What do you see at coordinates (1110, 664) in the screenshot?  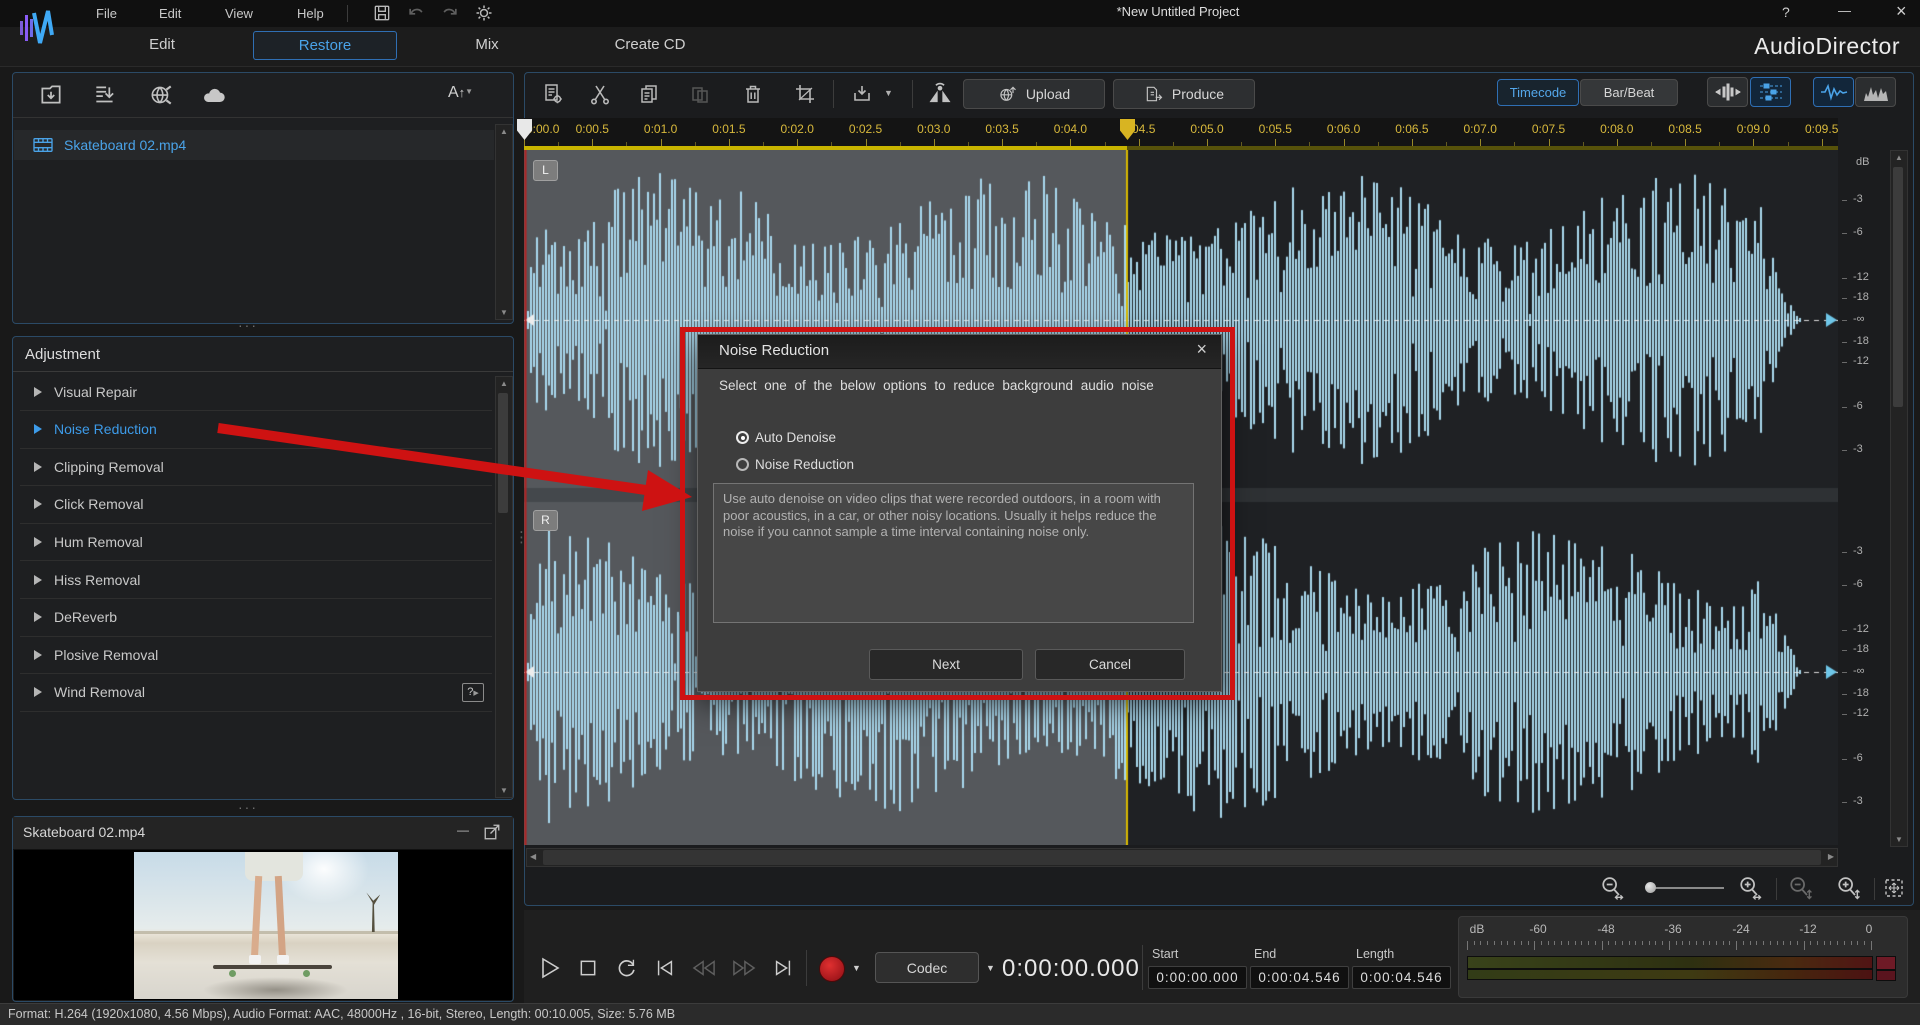 I see `cancel-button: Cancel` at bounding box center [1110, 664].